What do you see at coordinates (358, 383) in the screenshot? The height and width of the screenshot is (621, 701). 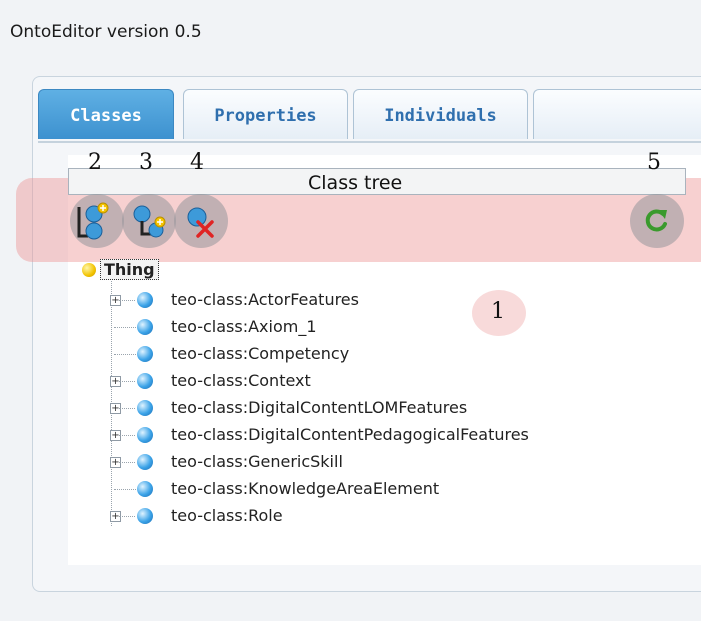 I see `tree-item: + teo-class:Context` at bounding box center [358, 383].